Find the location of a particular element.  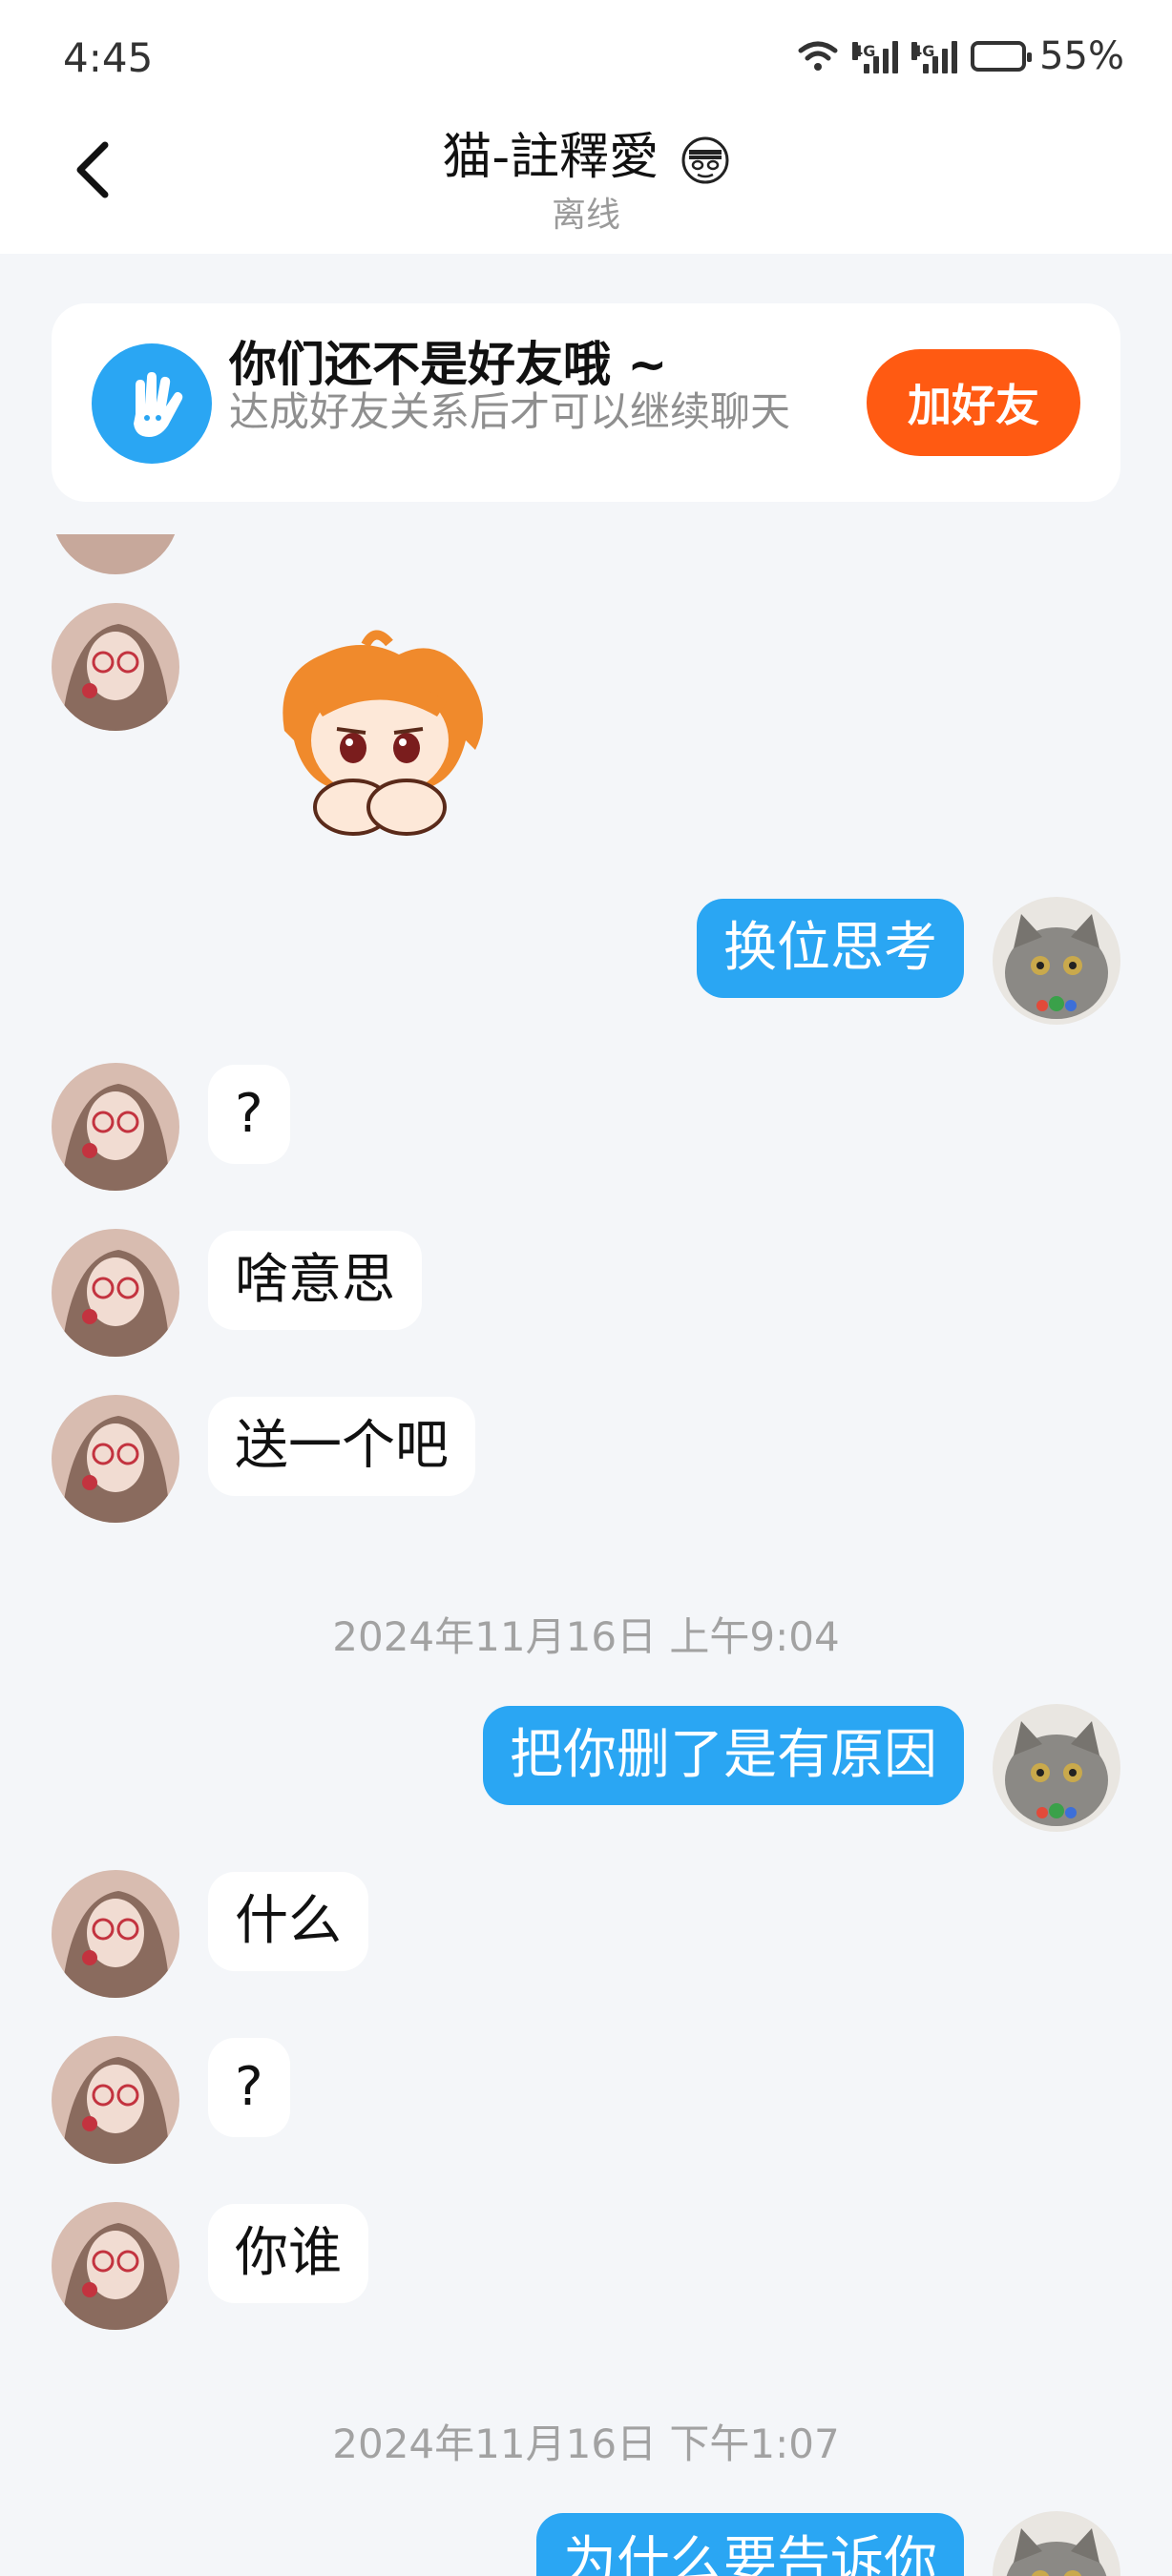

online-status: 离线 is located at coordinates (585, 215).